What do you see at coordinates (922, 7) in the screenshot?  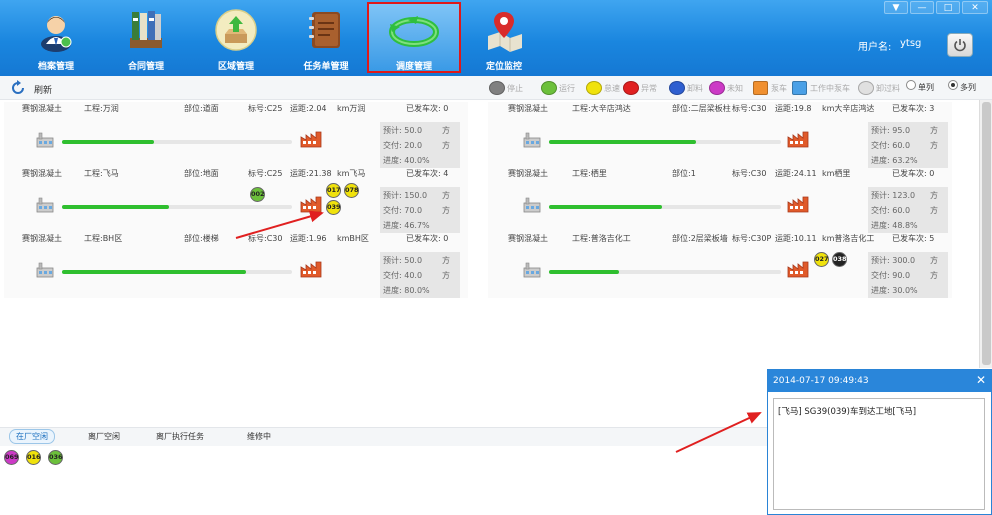 I see `minimize-button: —` at bounding box center [922, 7].